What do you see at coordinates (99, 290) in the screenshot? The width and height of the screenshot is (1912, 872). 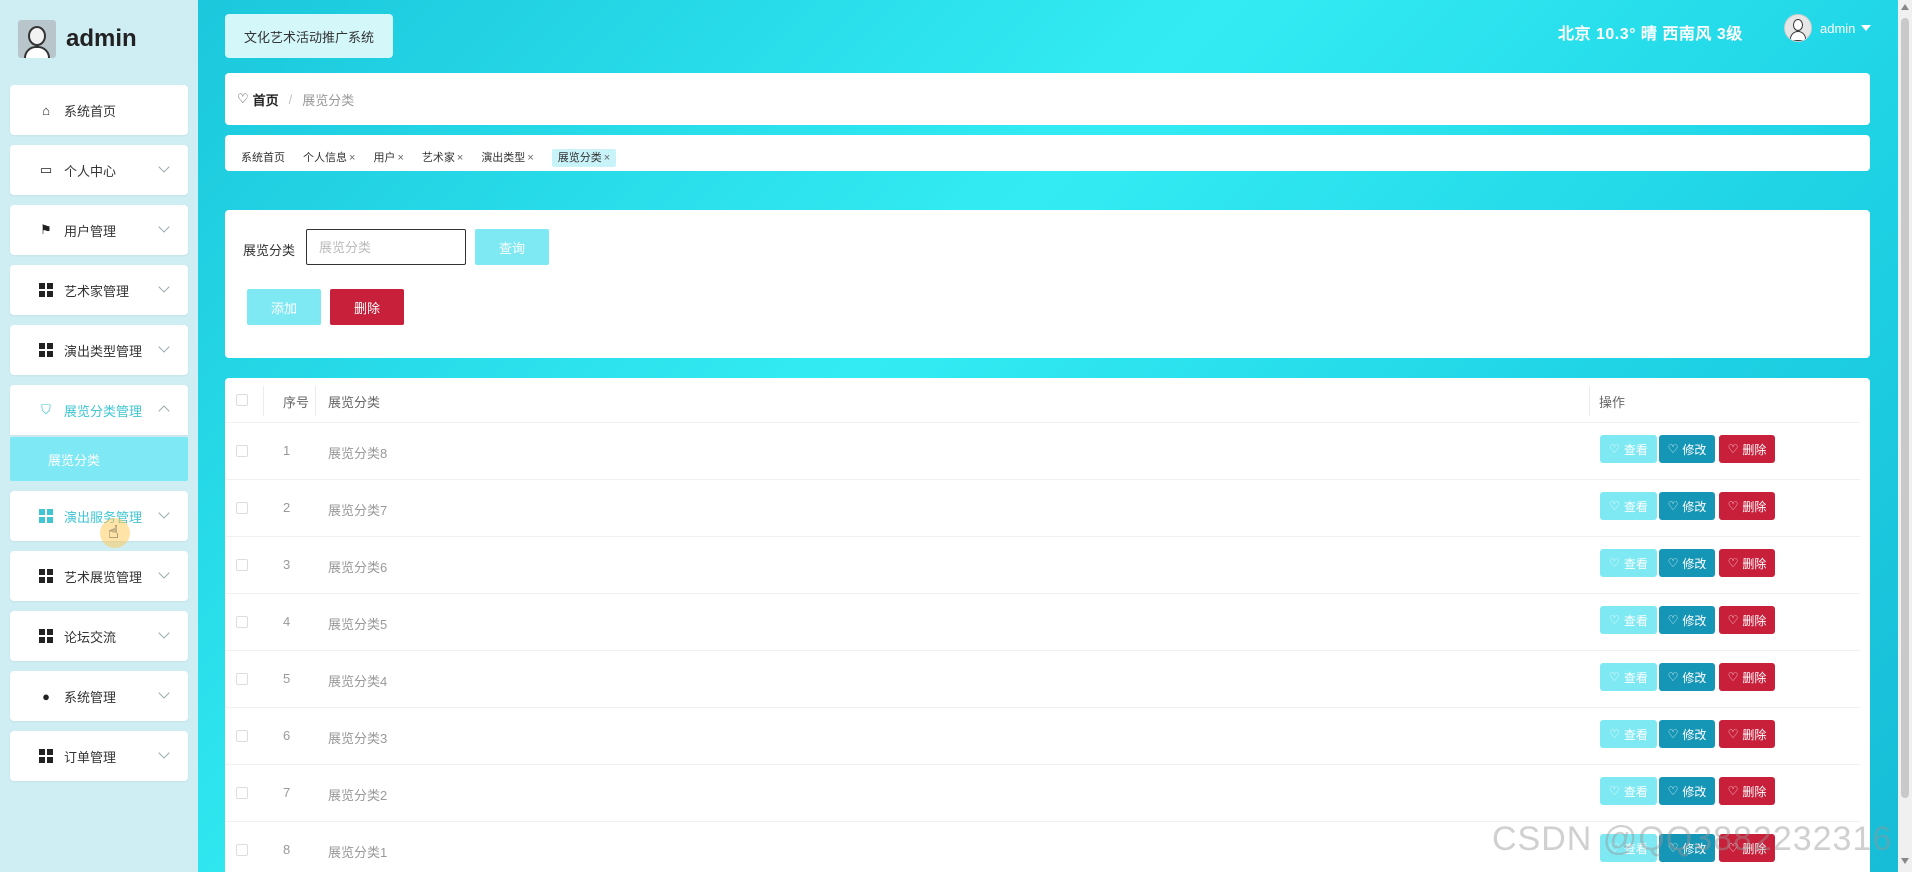 I see `sidebar-item-artists: 艺术家管理` at bounding box center [99, 290].